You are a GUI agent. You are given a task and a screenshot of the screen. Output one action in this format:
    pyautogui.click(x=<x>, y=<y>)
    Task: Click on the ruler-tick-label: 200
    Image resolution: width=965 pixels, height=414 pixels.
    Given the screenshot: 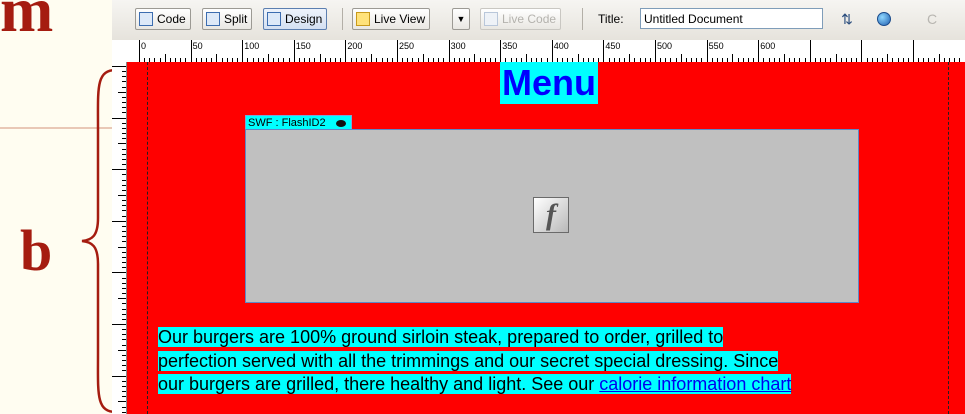 What is the action you would take?
    pyautogui.click(x=355, y=46)
    